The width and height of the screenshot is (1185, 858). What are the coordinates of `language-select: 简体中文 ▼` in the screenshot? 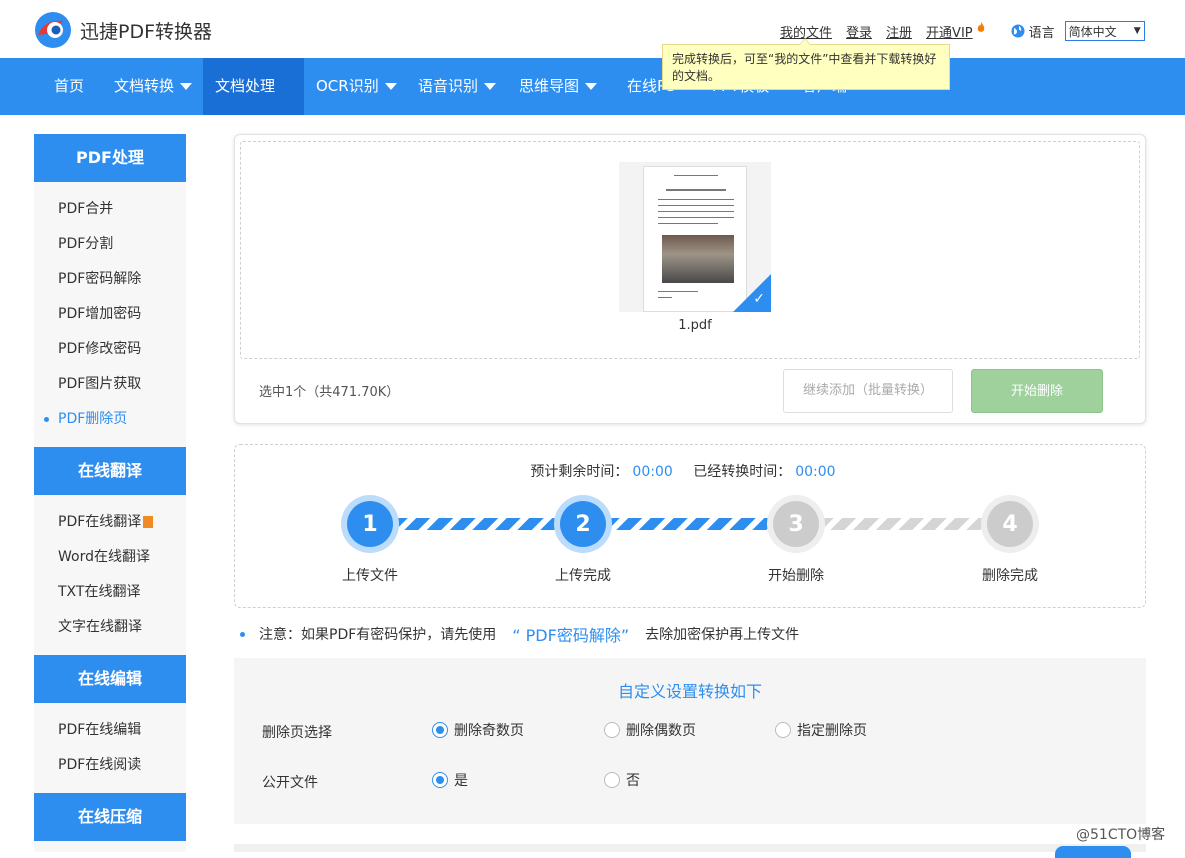 It's located at (1104, 31).